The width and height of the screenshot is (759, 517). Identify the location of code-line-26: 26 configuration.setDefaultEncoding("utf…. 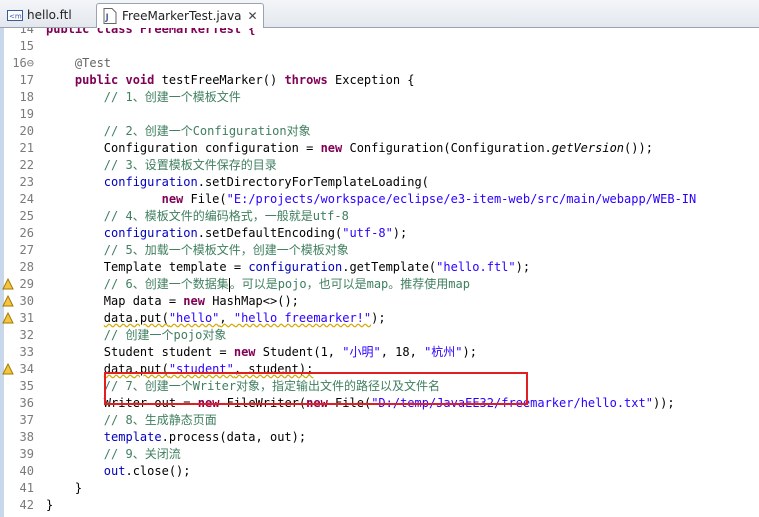
(379, 233).